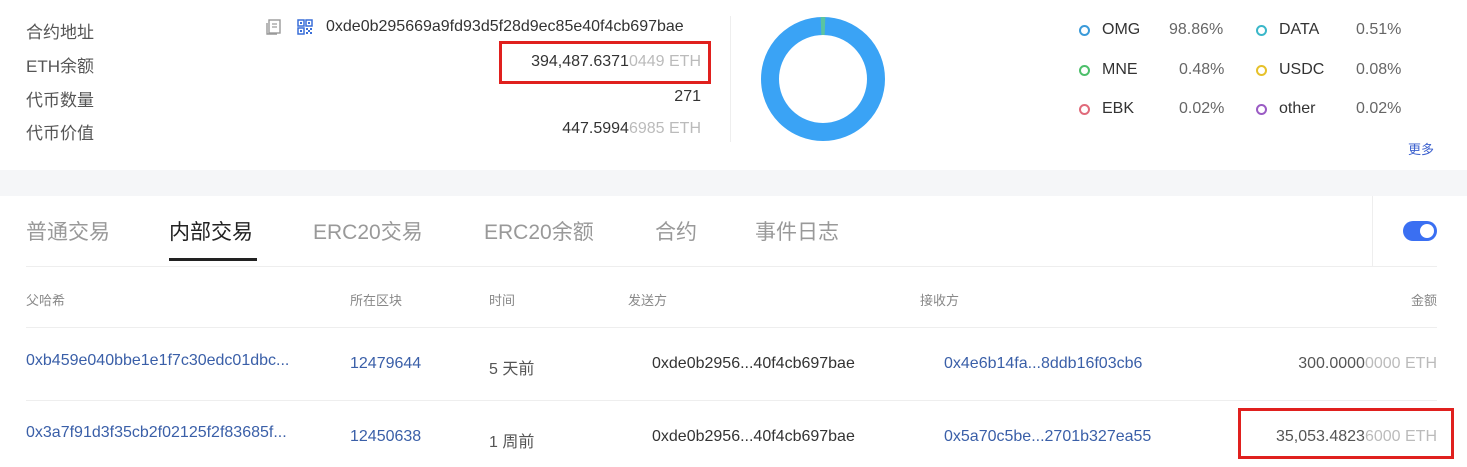 This screenshot has height=467, width=1467. What do you see at coordinates (211, 231) in the screenshot?
I see `tab-internal-transactions: 内部交易` at bounding box center [211, 231].